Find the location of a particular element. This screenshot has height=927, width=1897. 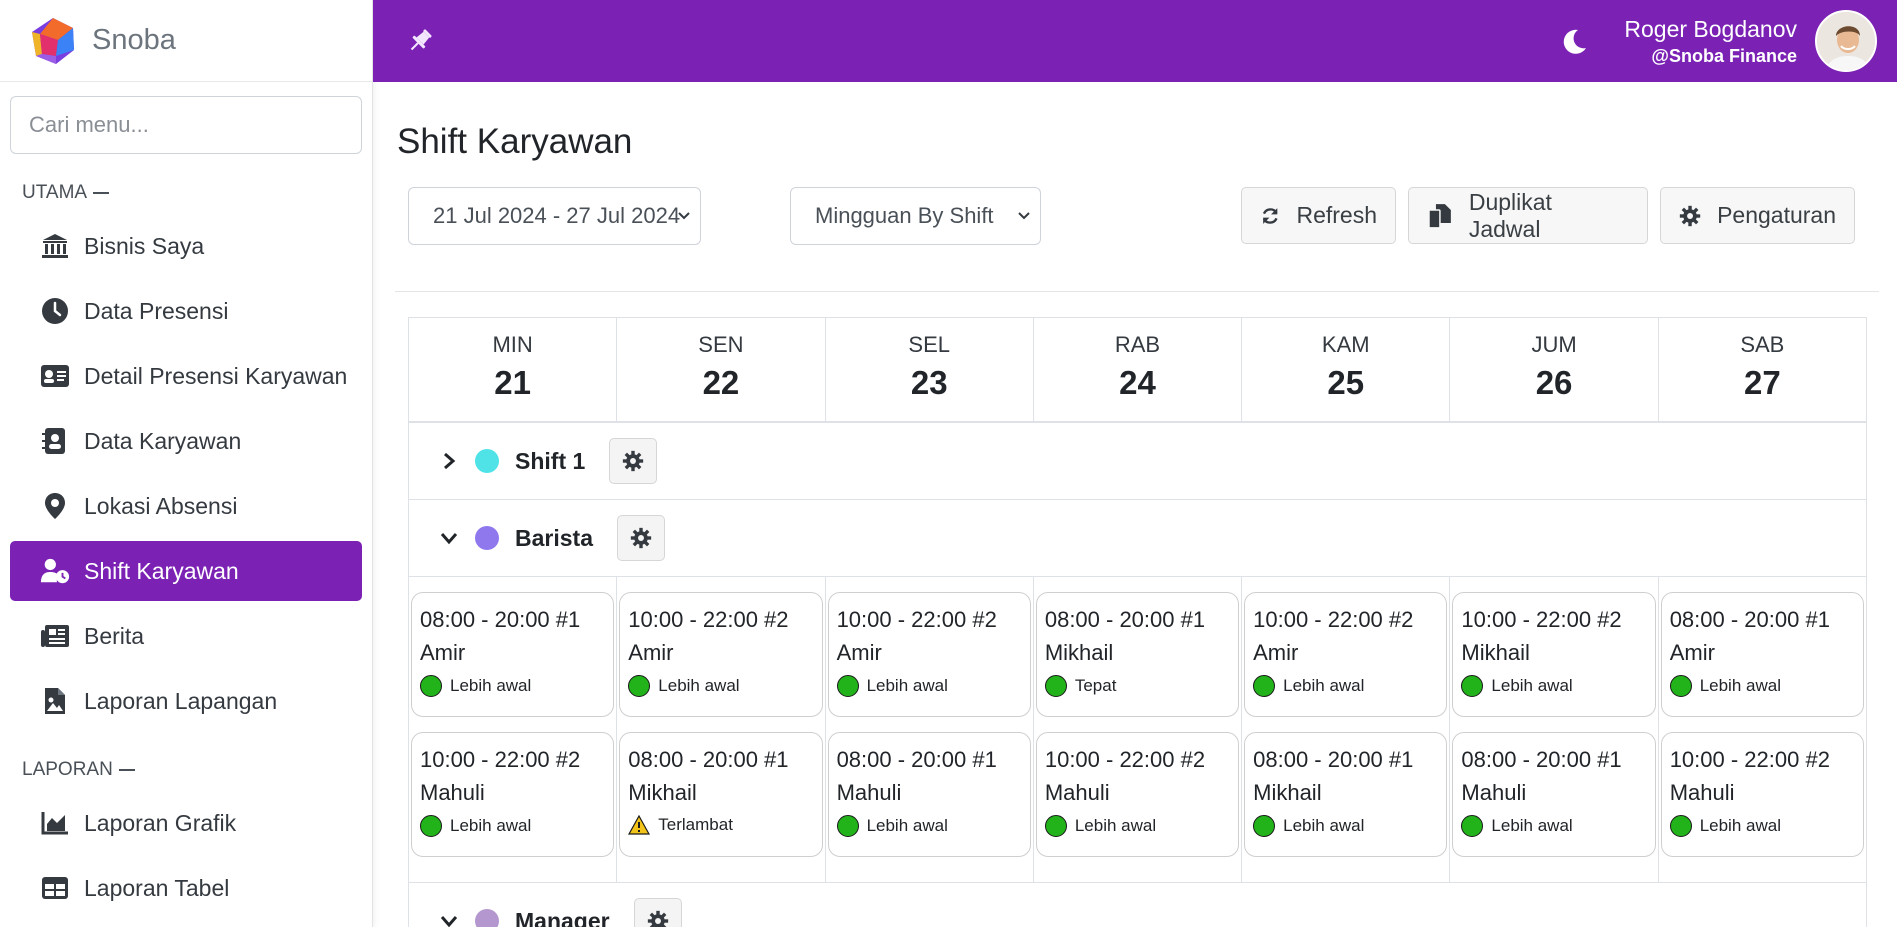

sidebar-item-data-presensi: Data Presensi is located at coordinates (186, 311).